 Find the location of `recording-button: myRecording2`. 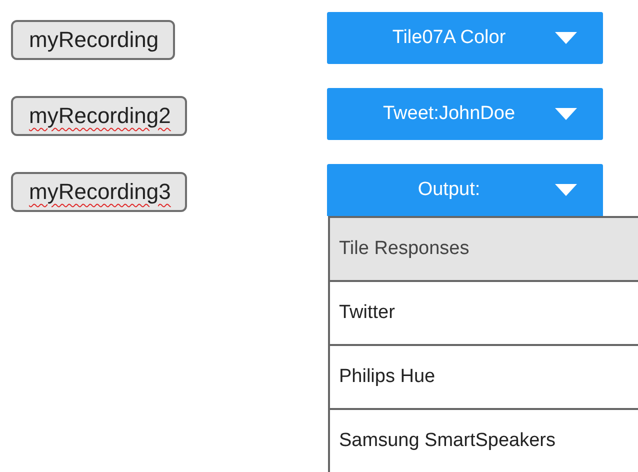

recording-button: myRecording2 is located at coordinates (99, 116).